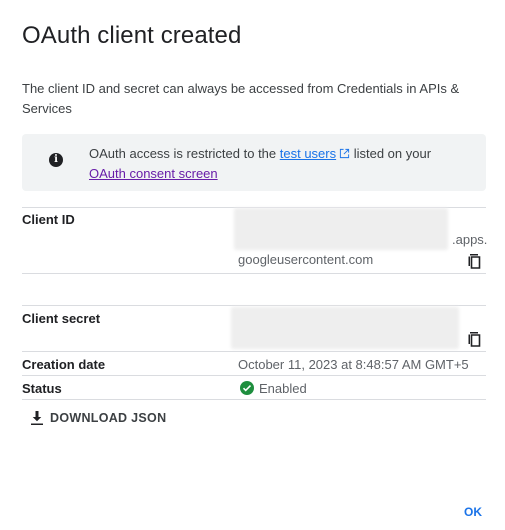 This screenshot has height=530, width=505. I want to click on copy-client-secret-icon, so click(474, 339).